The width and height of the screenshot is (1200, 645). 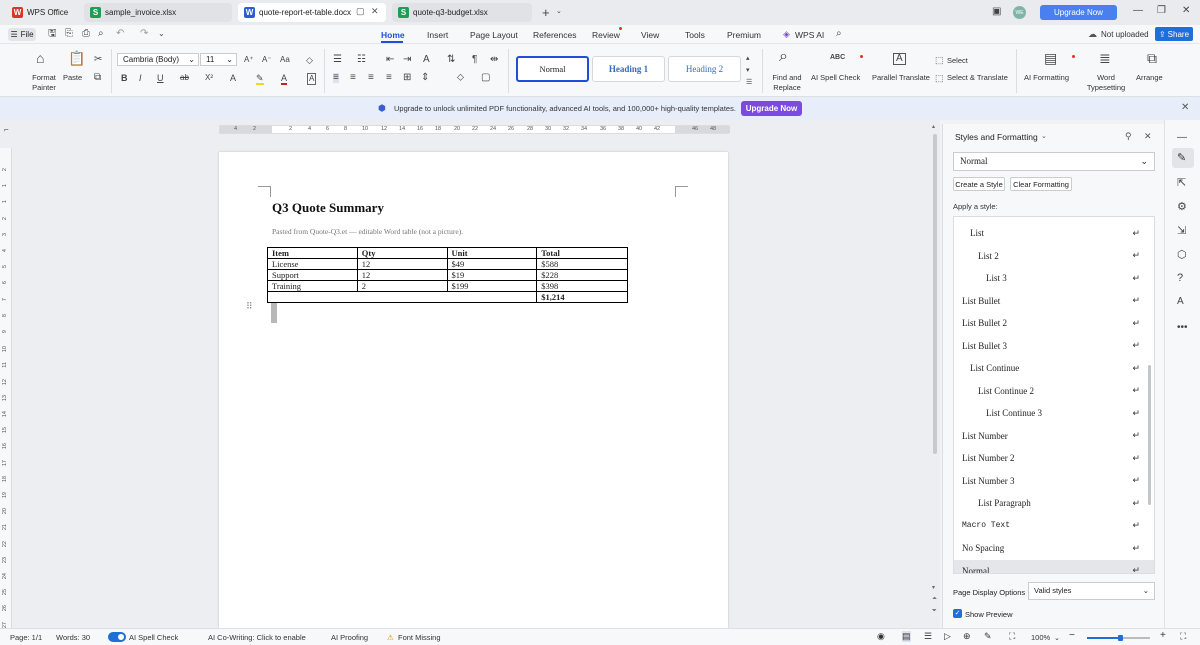 I want to click on bold-icon: B, so click(x=124, y=78).